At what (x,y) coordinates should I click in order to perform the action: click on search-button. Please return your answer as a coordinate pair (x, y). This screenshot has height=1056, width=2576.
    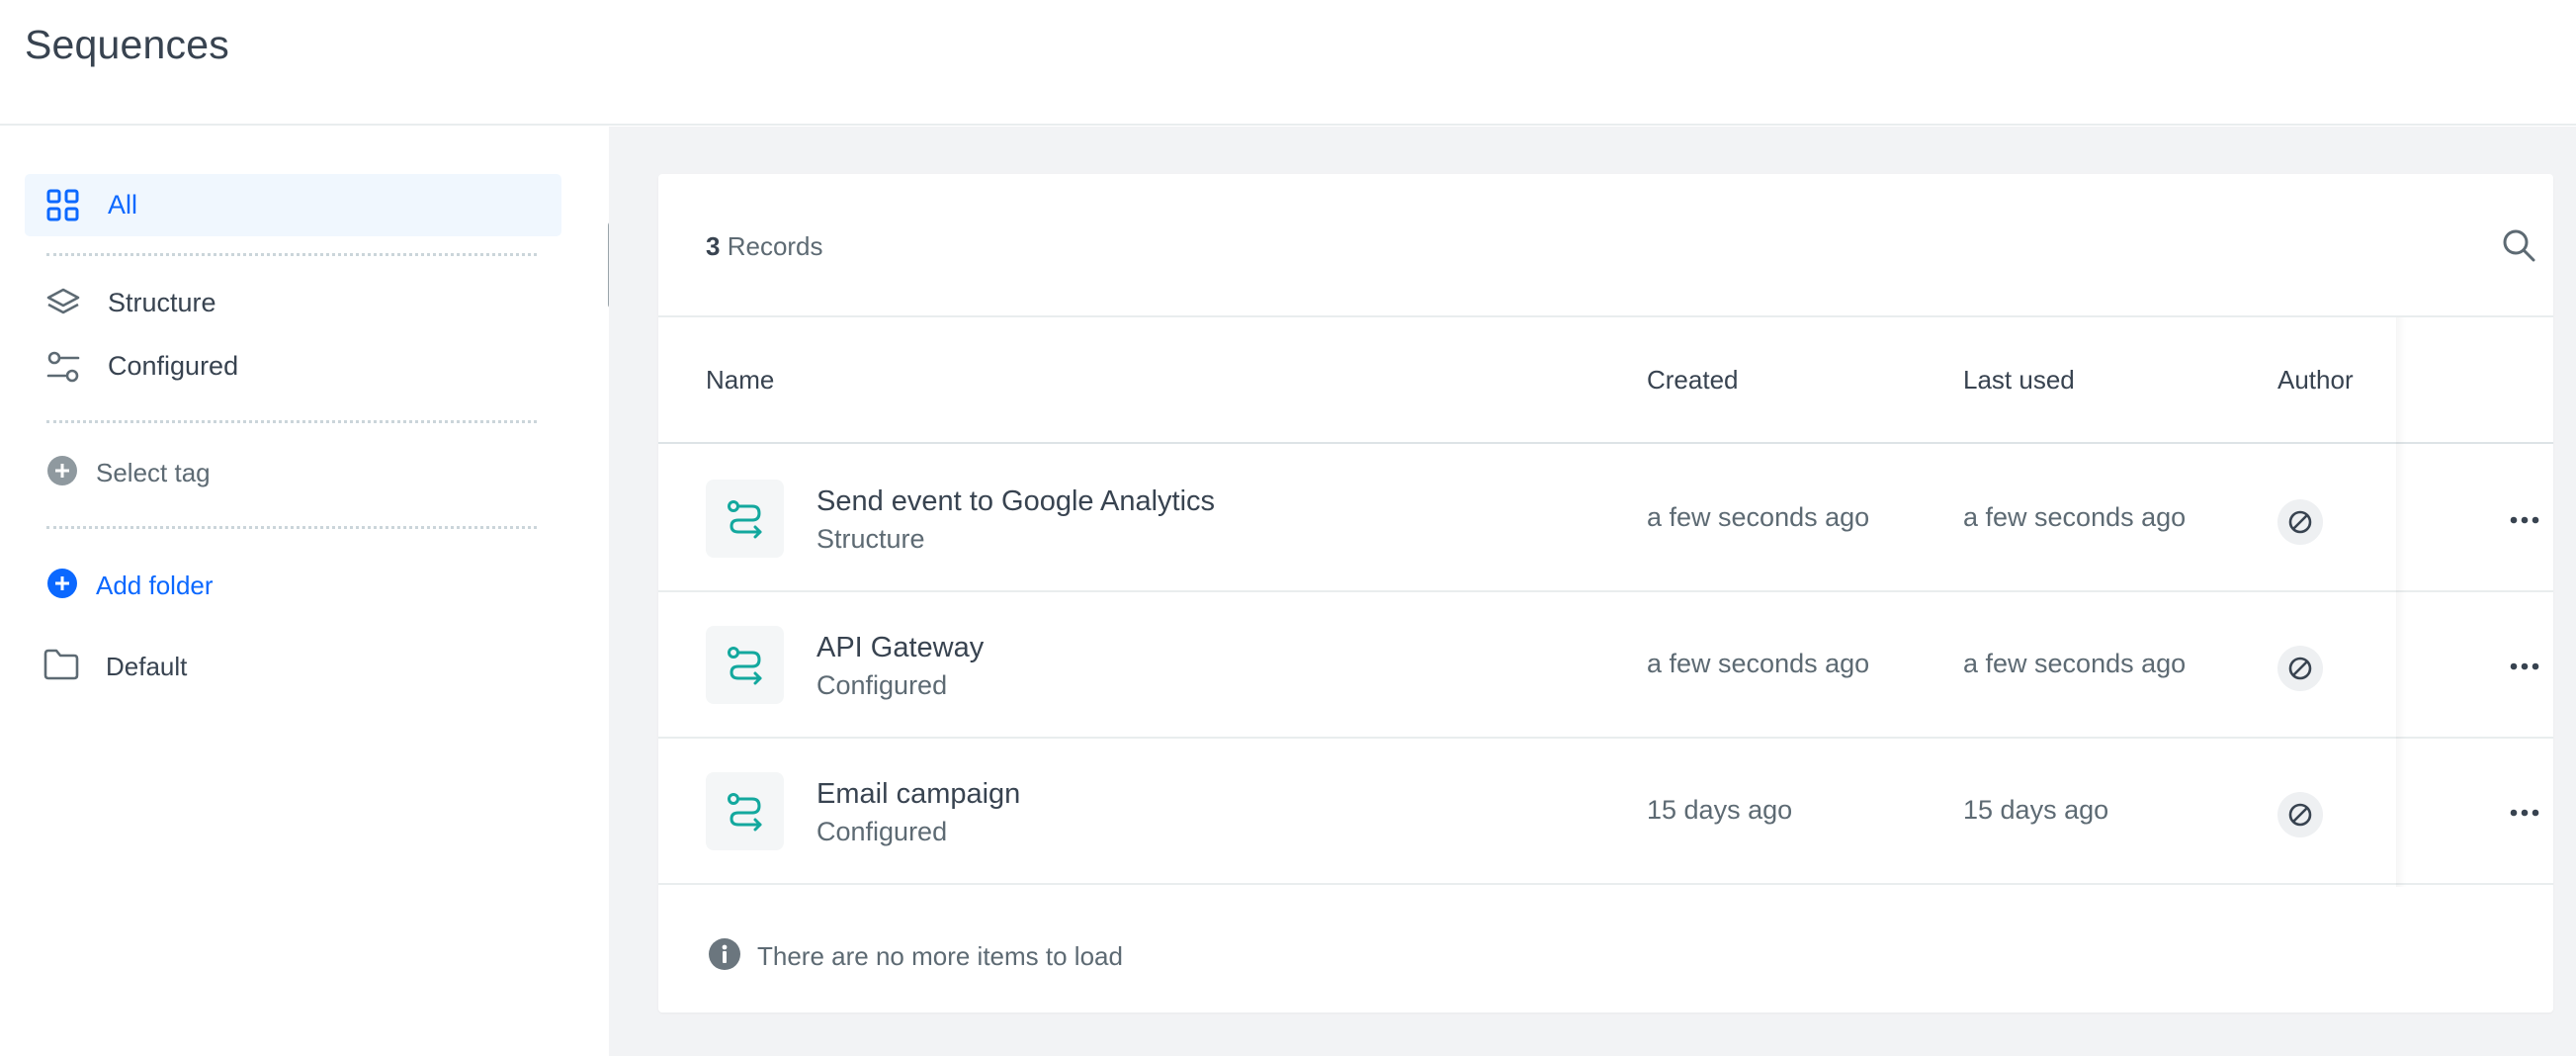
    Looking at the image, I should click on (2518, 247).